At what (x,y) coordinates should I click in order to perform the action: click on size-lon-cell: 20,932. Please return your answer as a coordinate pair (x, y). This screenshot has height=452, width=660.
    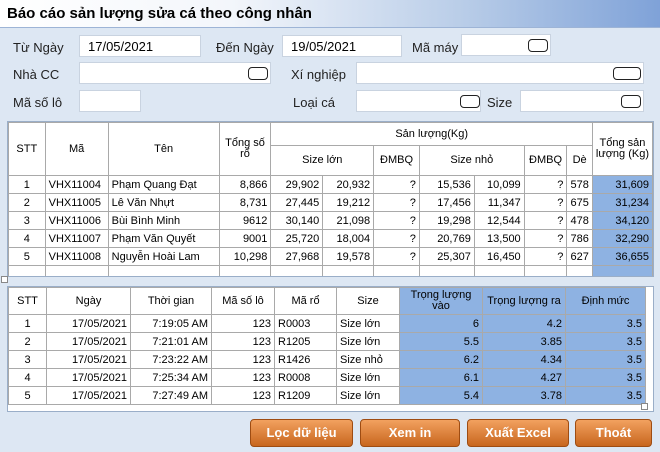
    Looking at the image, I should click on (348, 184).